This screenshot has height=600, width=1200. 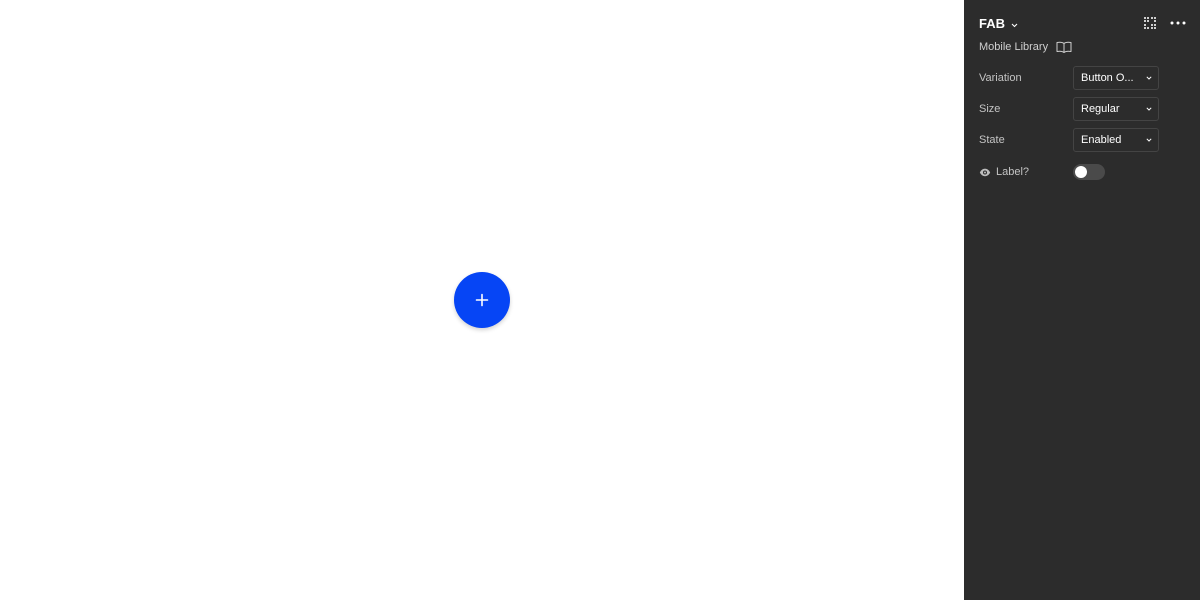 I want to click on header-actions, so click(x=1164, y=23).